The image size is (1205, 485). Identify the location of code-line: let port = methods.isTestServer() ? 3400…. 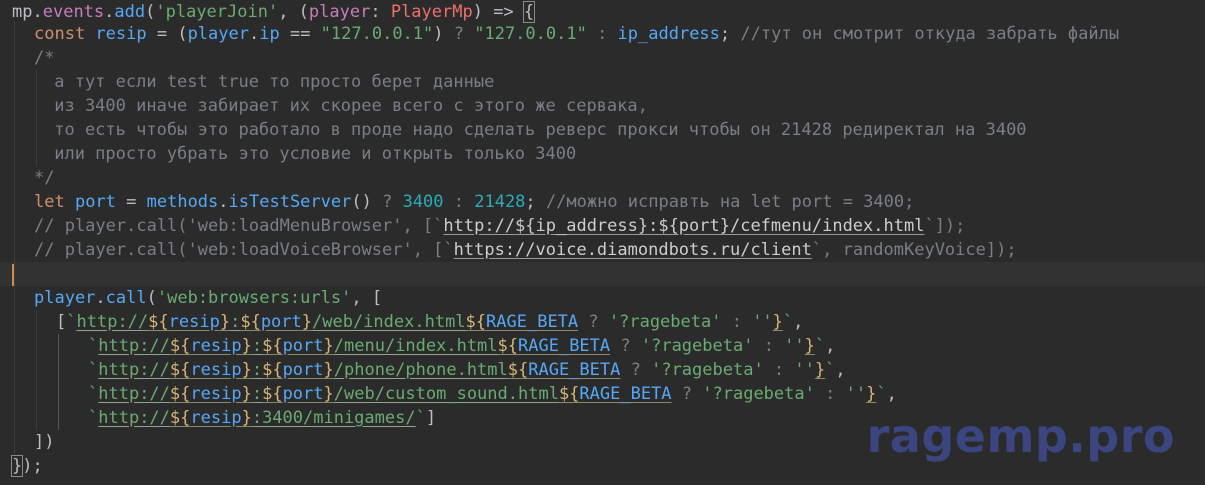
(602, 202).